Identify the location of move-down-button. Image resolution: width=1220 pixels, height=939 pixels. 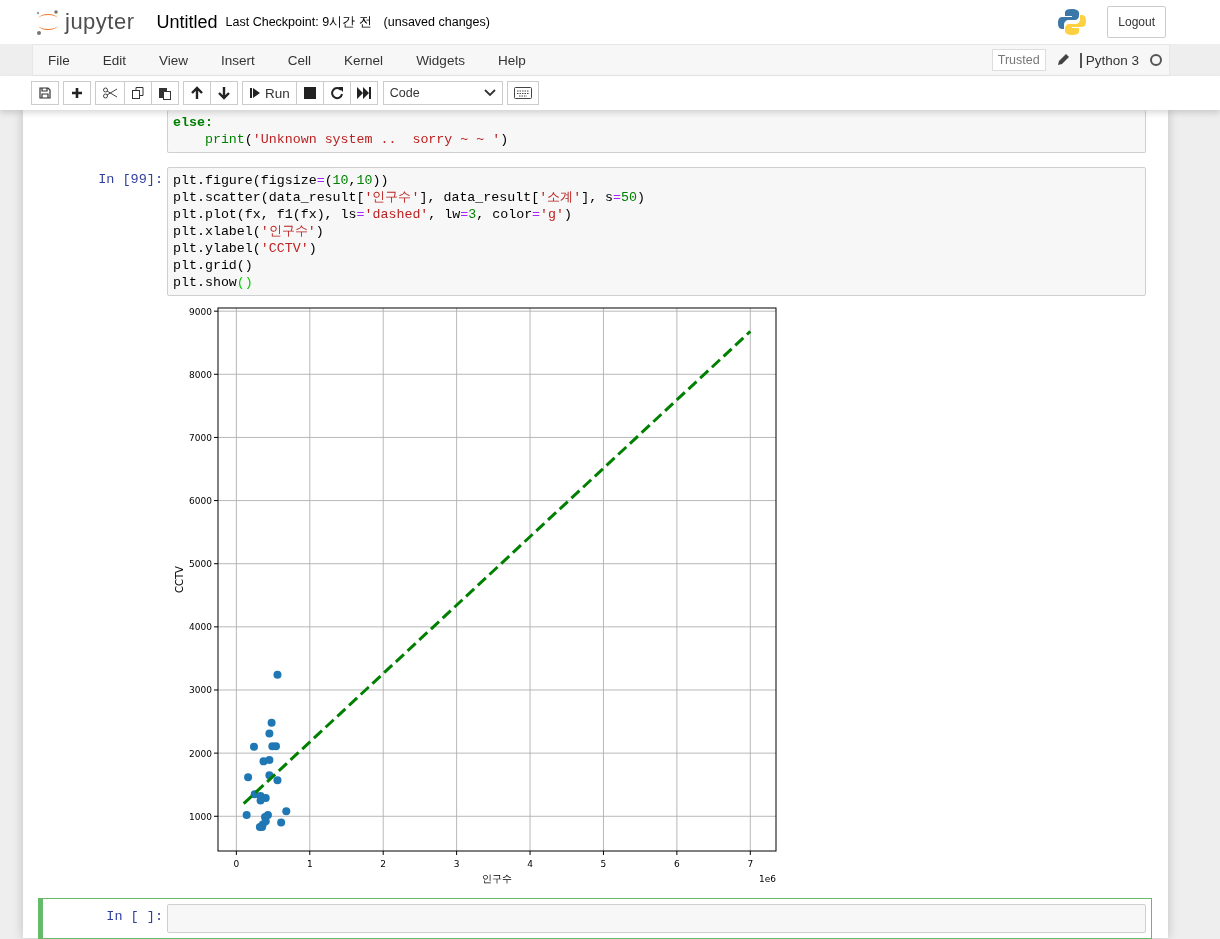
(224, 93).